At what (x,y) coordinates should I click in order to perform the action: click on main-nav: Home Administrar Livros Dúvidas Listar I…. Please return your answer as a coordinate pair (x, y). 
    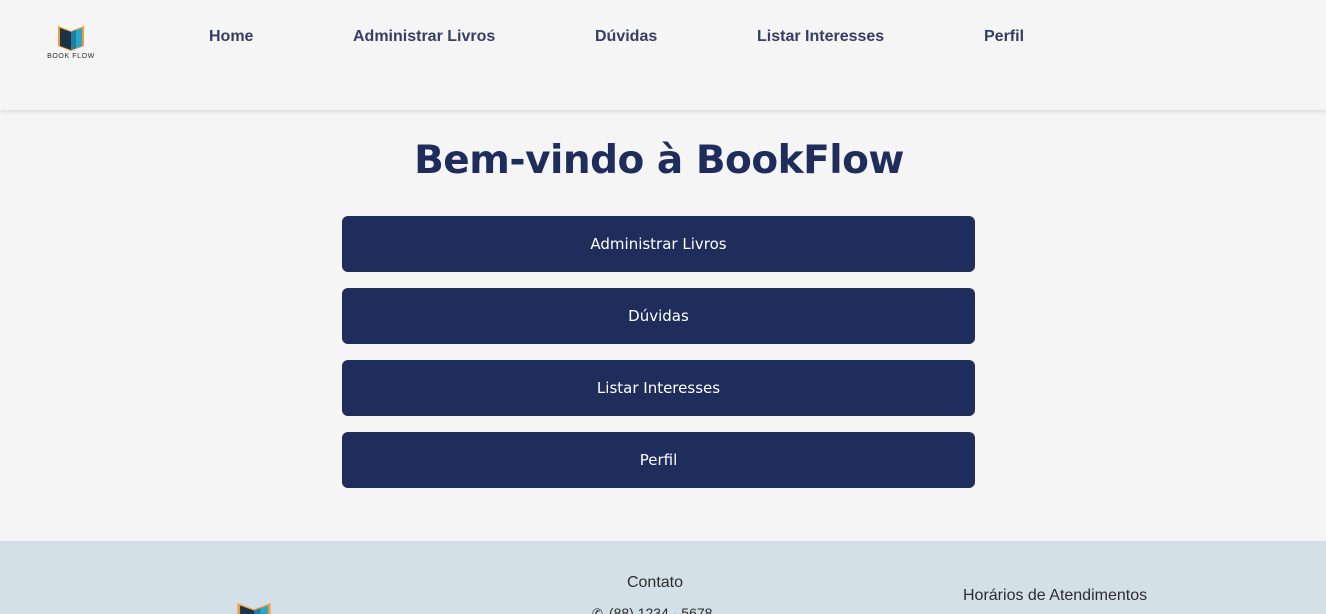
    Looking at the image, I should click on (663, 39).